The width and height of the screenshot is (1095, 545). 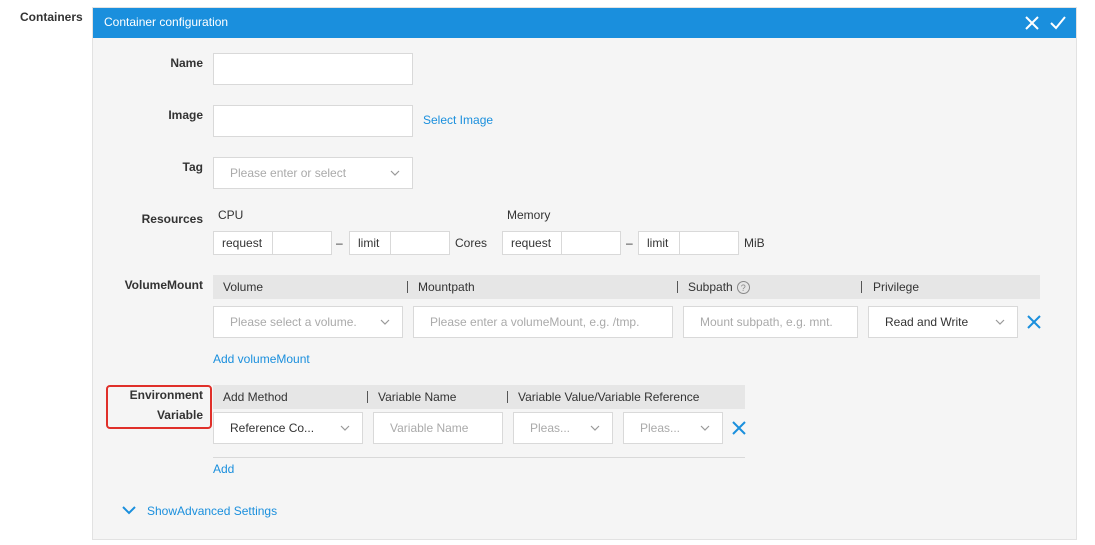 I want to click on env-label-line1: Environment, so click(x=166, y=395).